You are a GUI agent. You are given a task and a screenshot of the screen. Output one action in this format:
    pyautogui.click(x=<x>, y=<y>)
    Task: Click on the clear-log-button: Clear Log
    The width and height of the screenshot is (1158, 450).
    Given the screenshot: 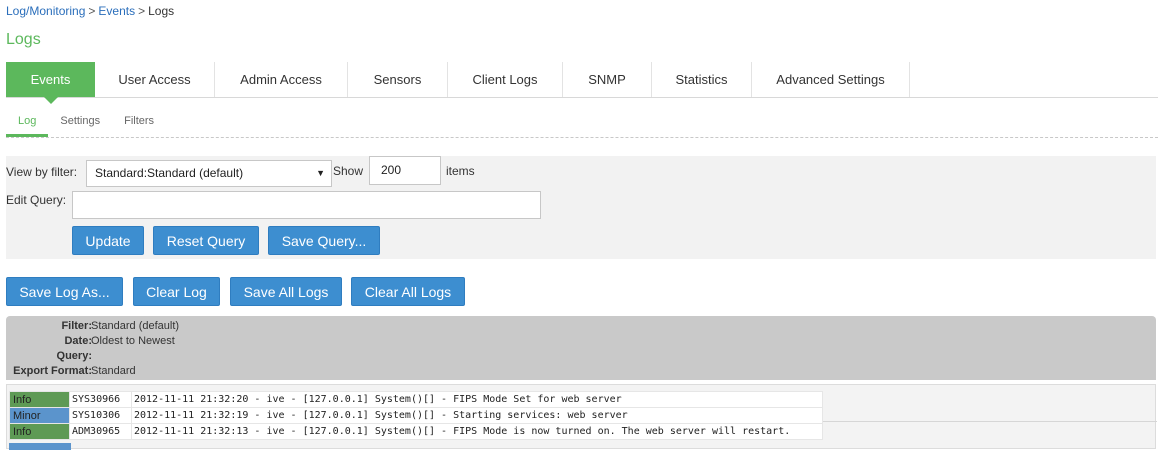 What is the action you would take?
    pyautogui.click(x=176, y=291)
    